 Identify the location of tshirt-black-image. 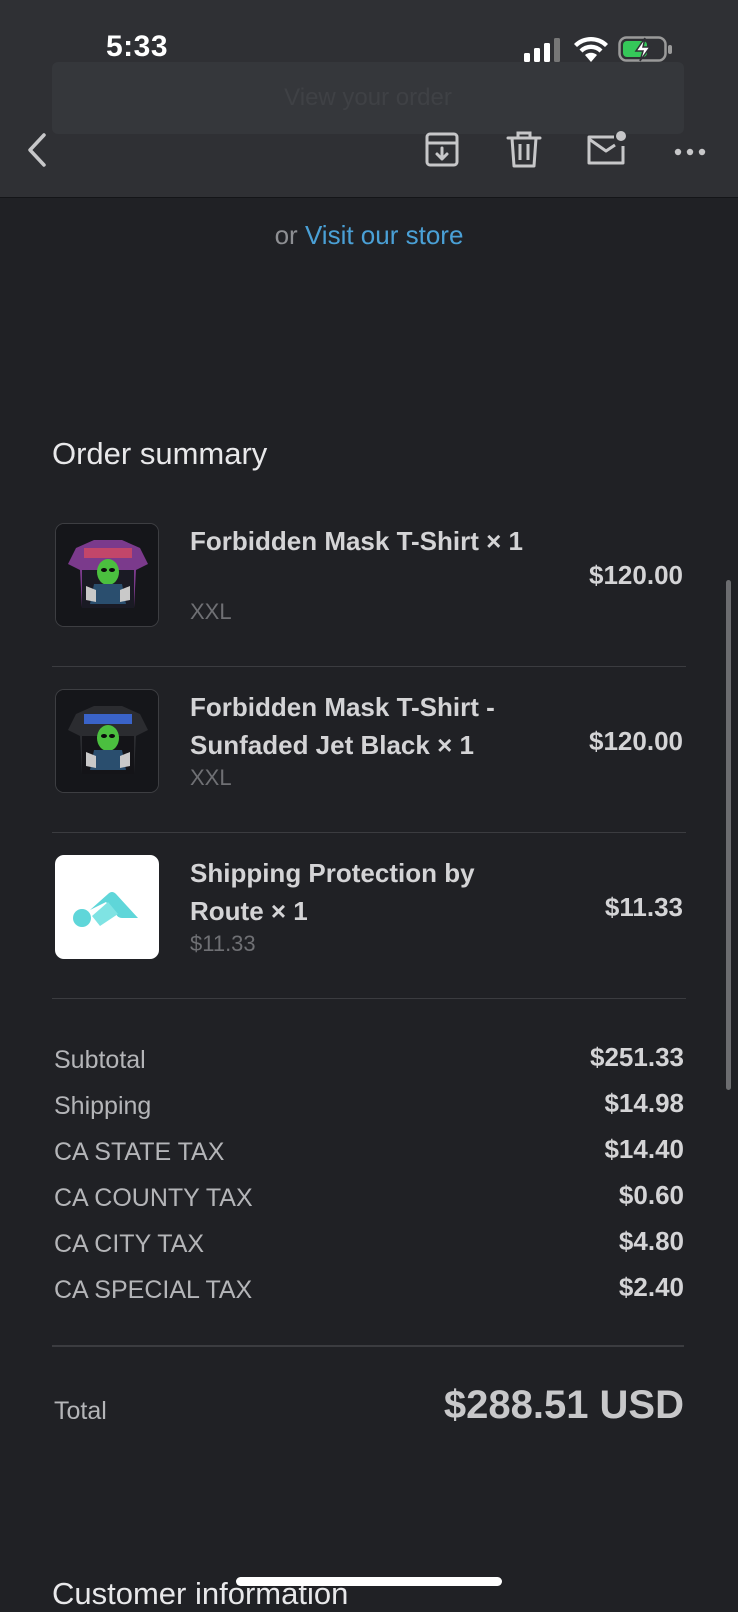
(107, 741).